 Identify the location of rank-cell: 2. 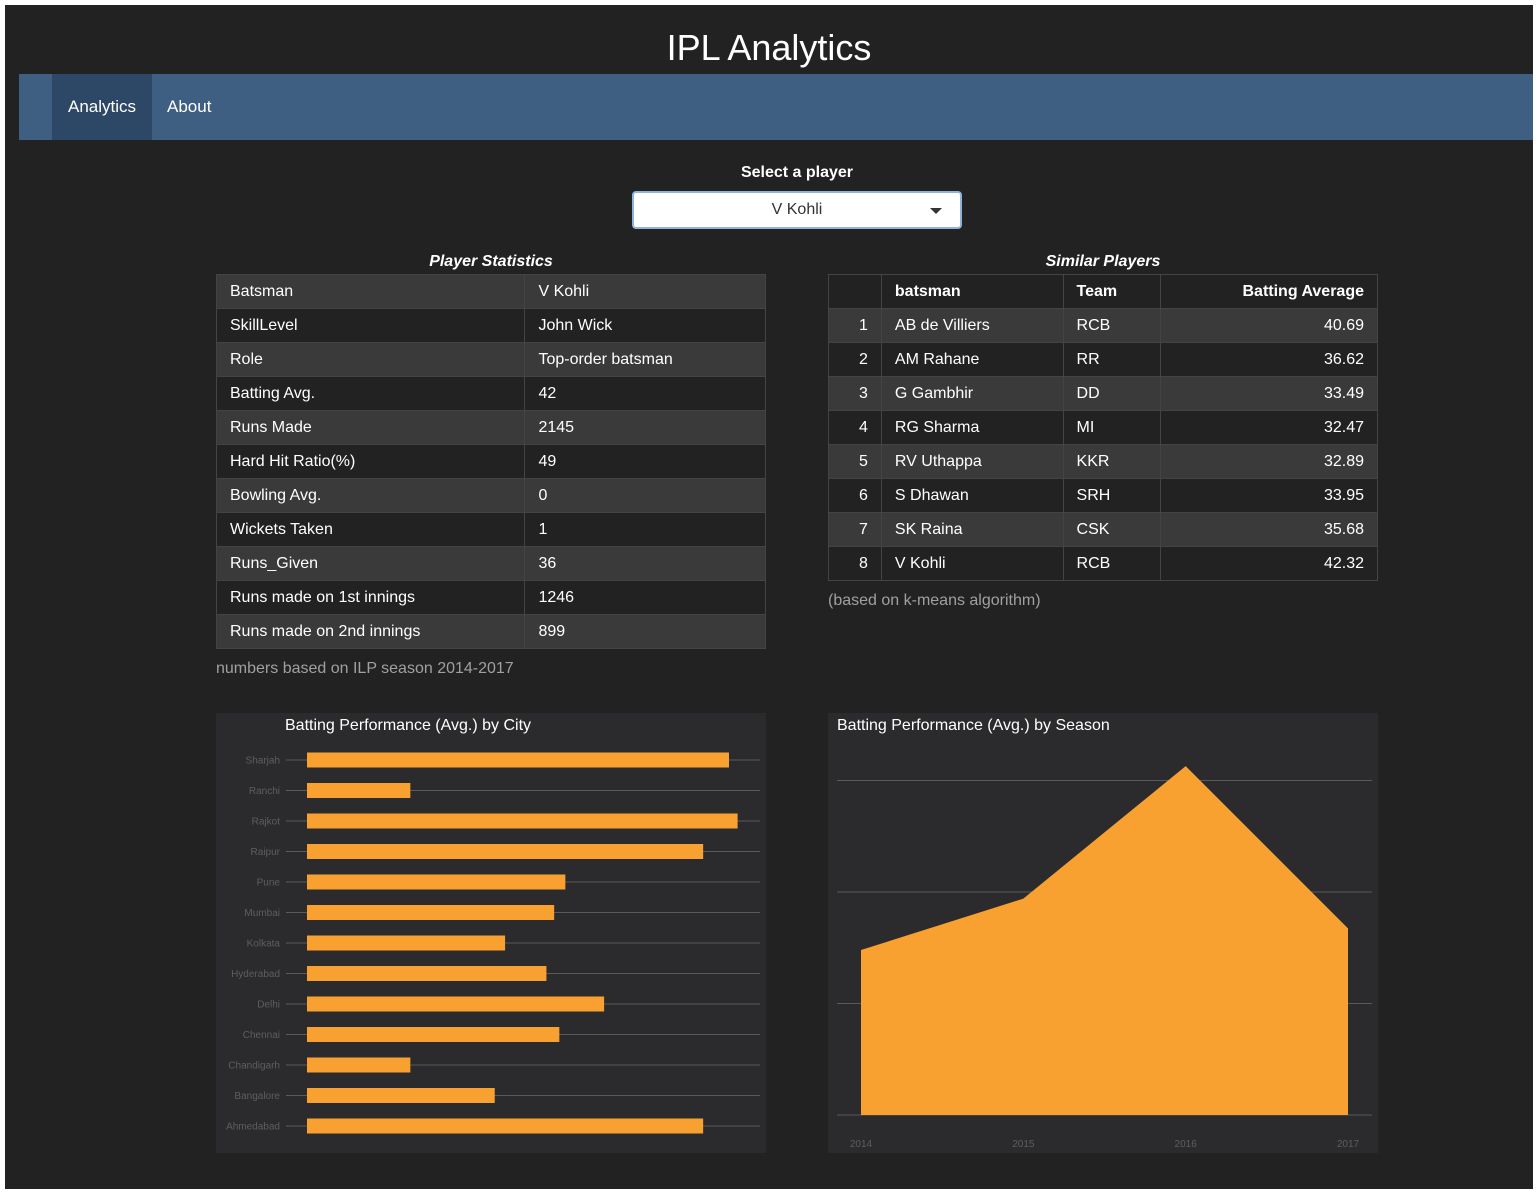
(855, 359).